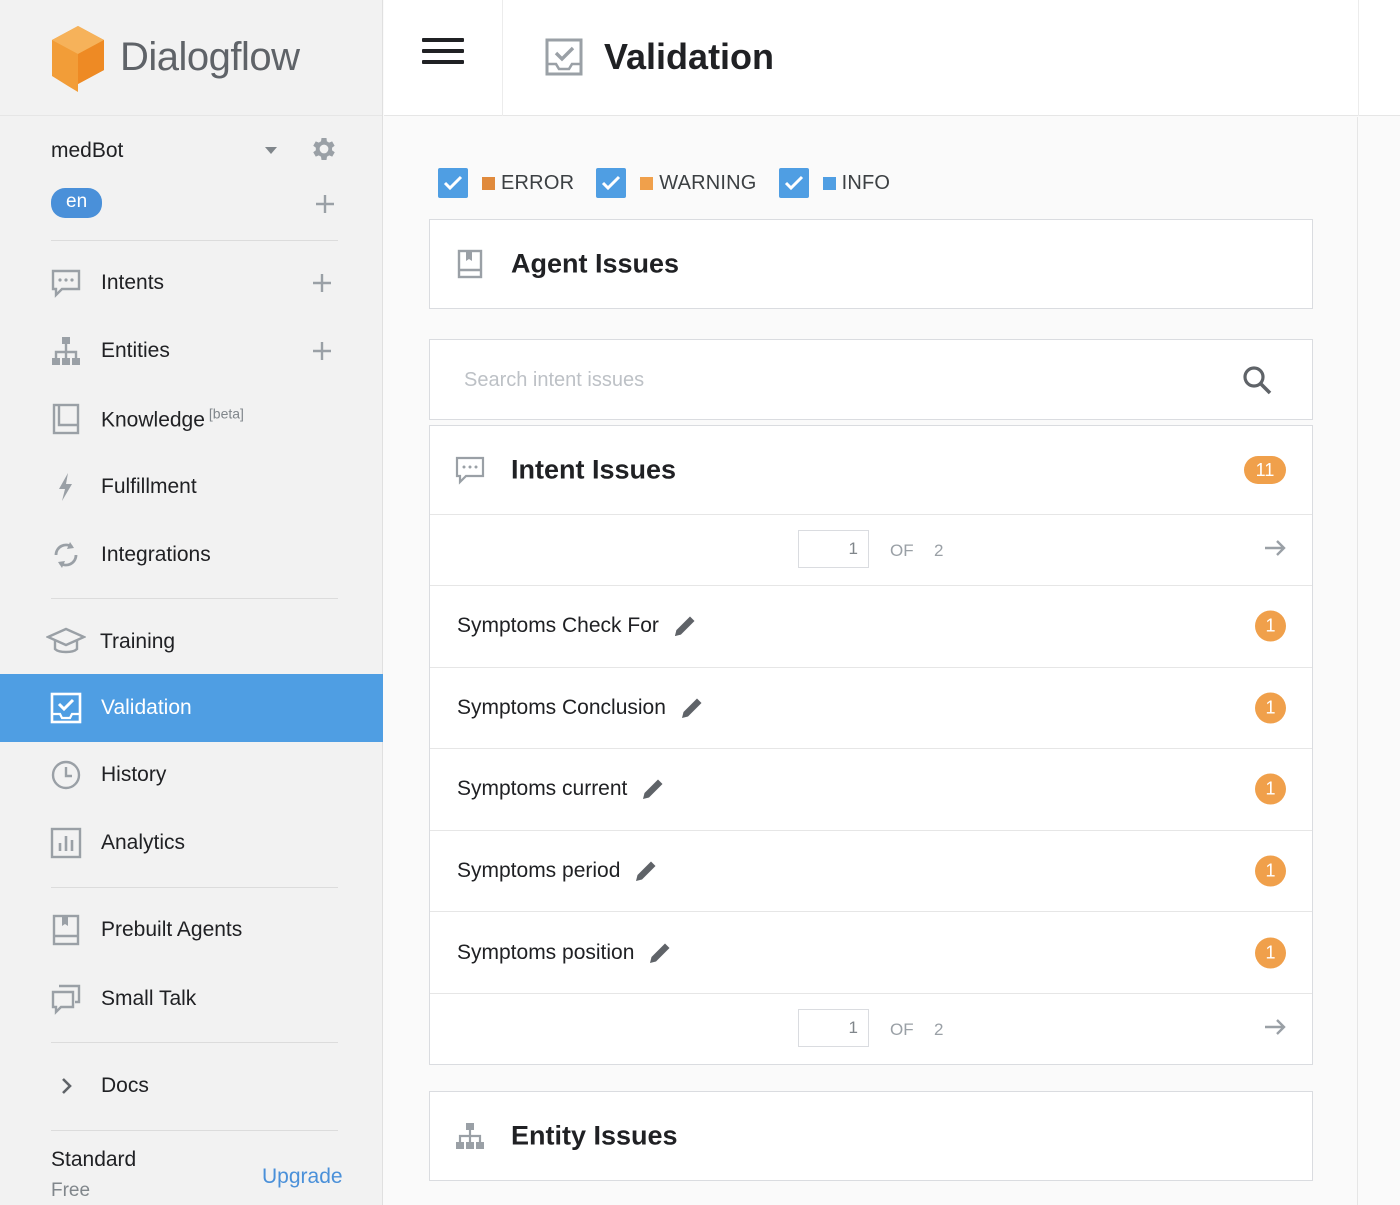 The image size is (1400, 1205). I want to click on intent-name: Symptoms Check For, so click(558, 626).